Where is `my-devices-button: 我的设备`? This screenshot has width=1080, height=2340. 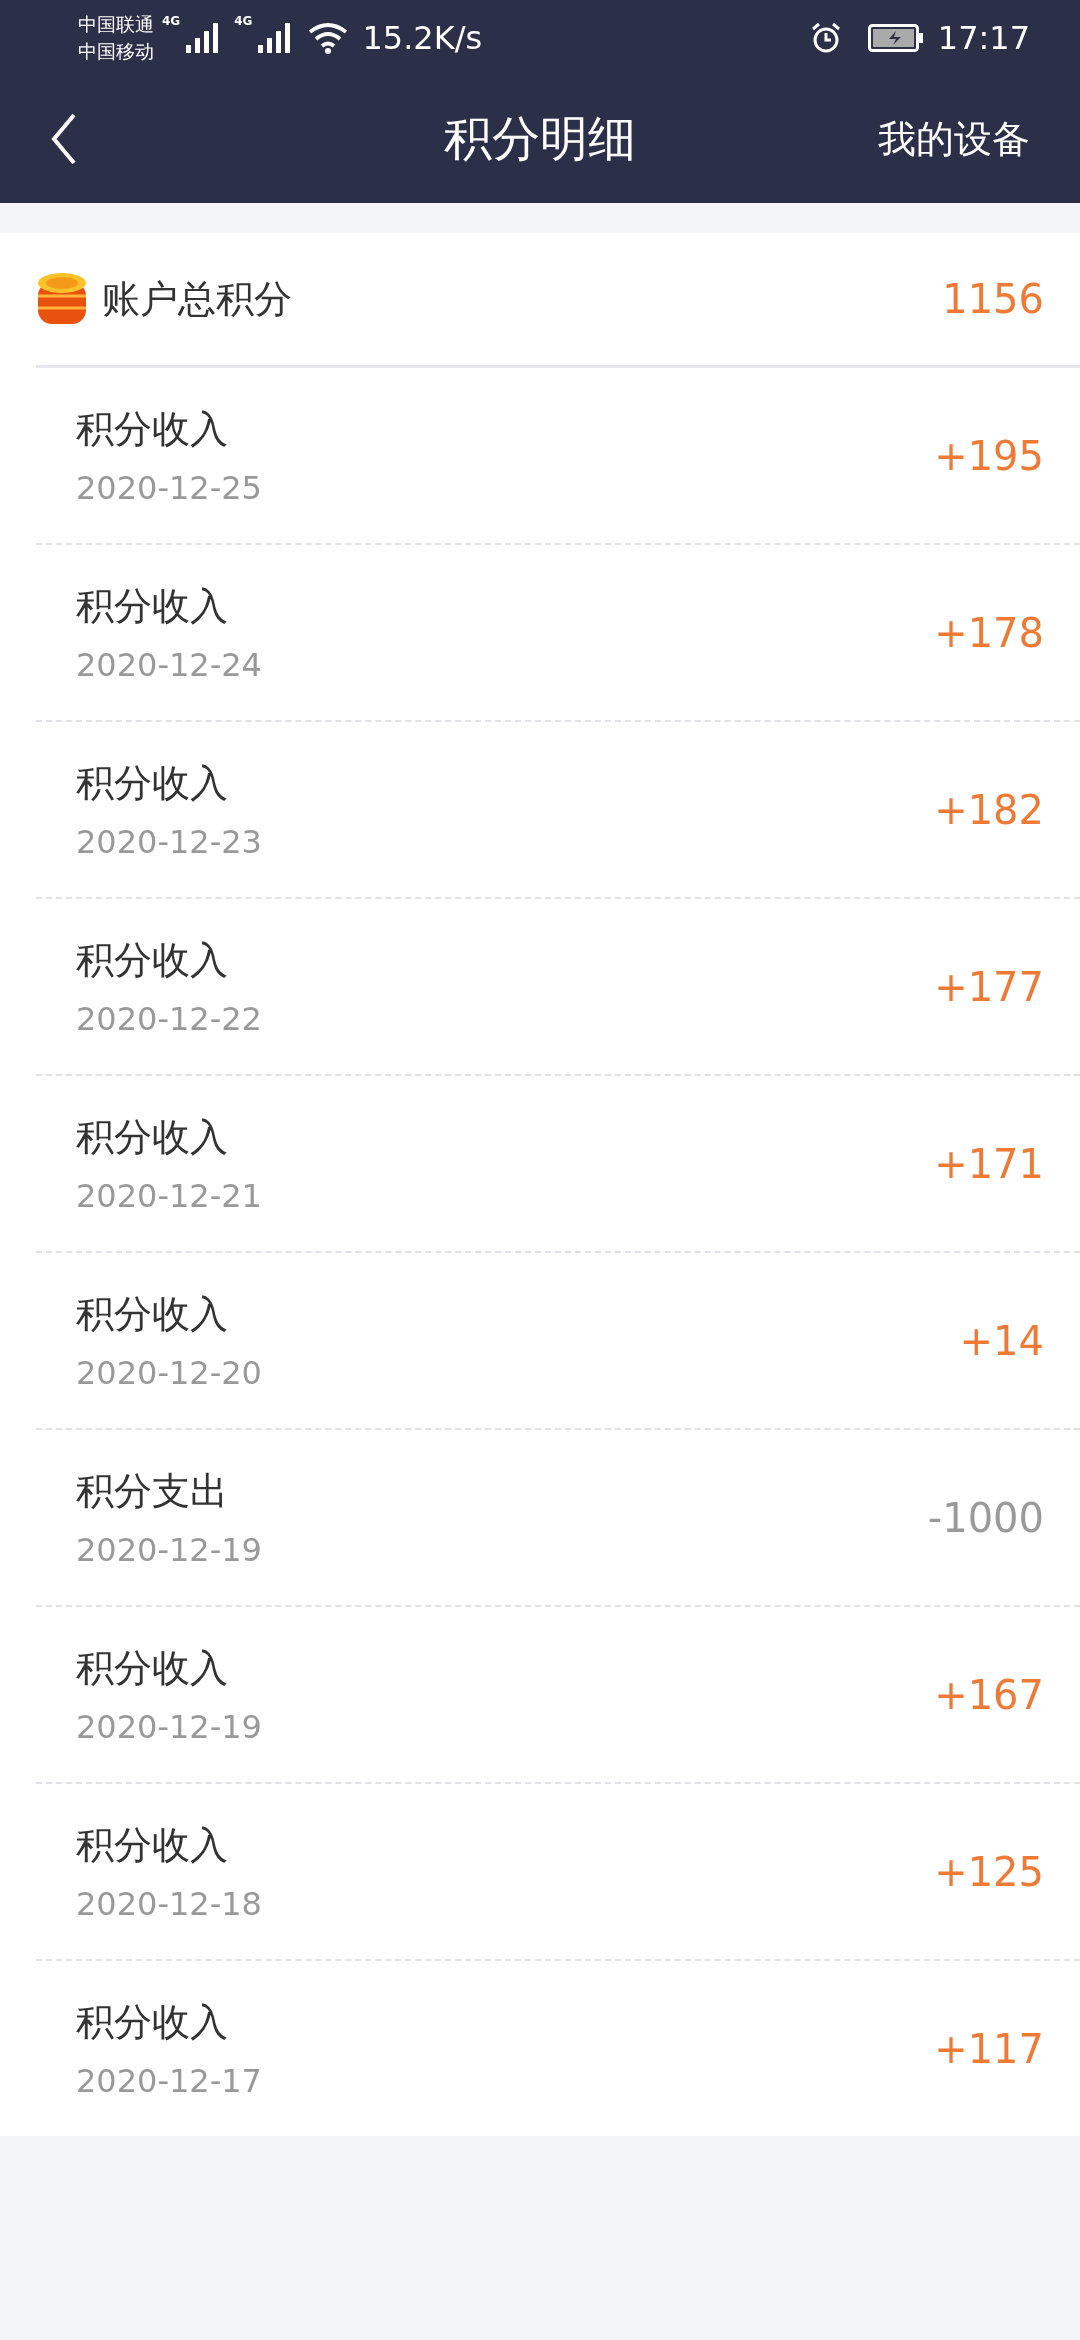 my-devices-button: 我的设备 is located at coordinates (954, 139).